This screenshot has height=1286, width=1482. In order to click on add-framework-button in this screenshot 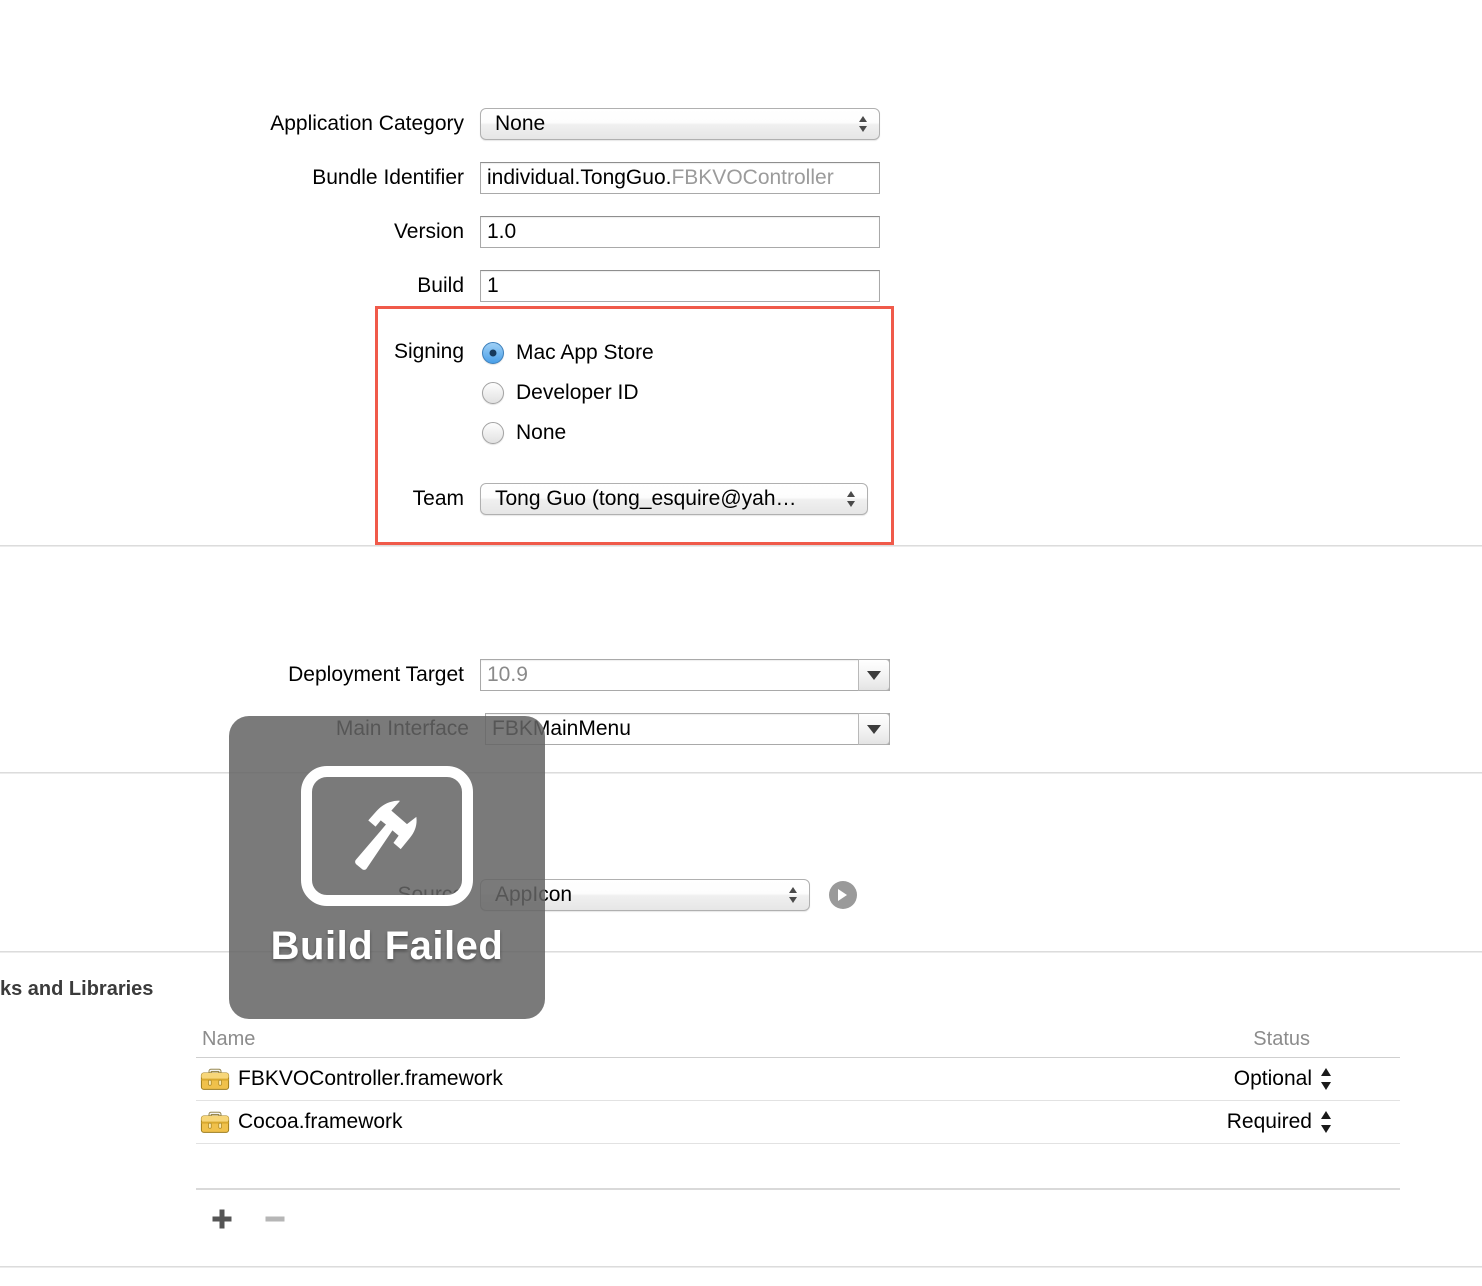, I will do `click(222, 1219)`.